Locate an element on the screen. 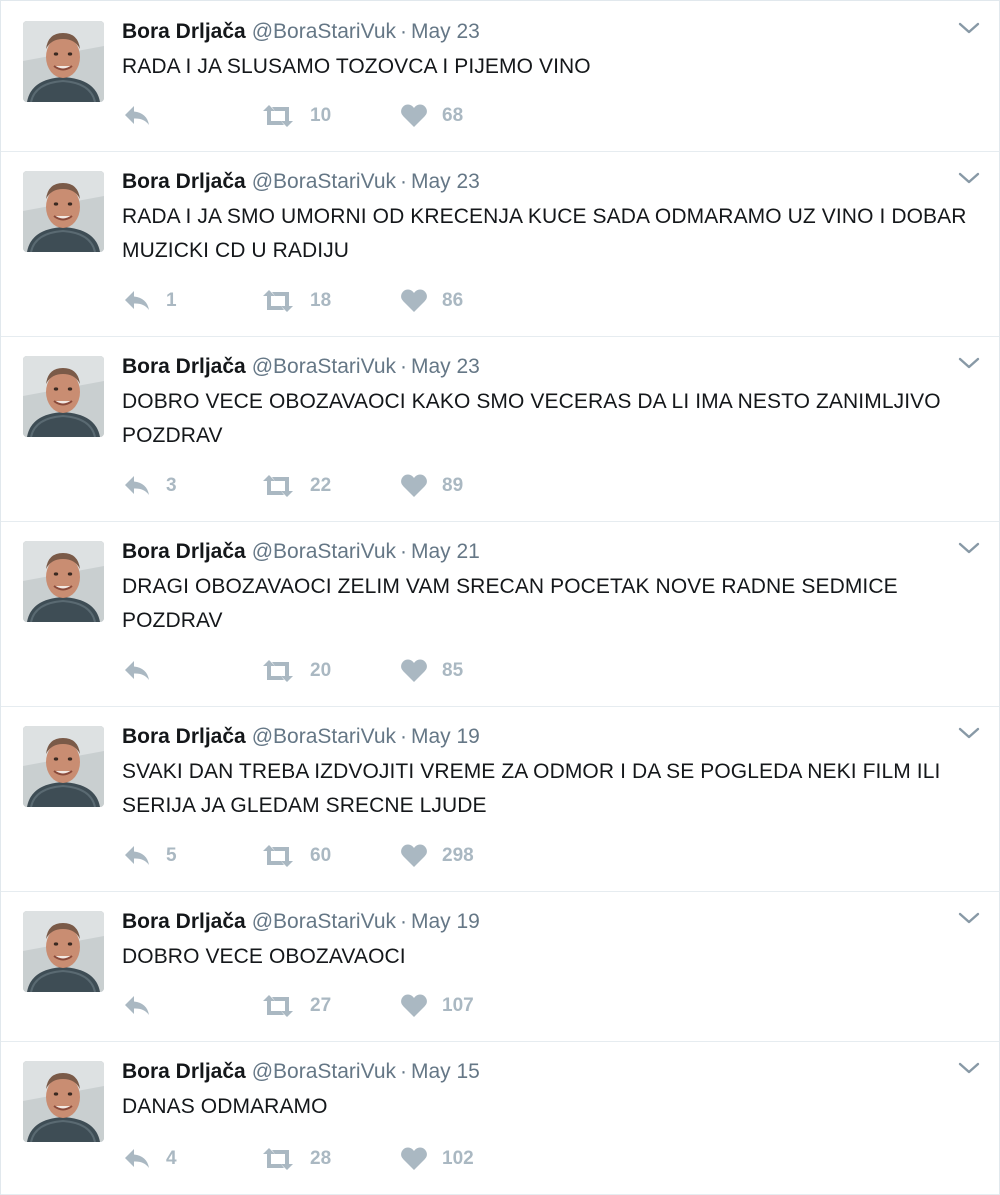 This screenshot has height=1195, width=1000. like-button: 86 is located at coordinates (431, 301).